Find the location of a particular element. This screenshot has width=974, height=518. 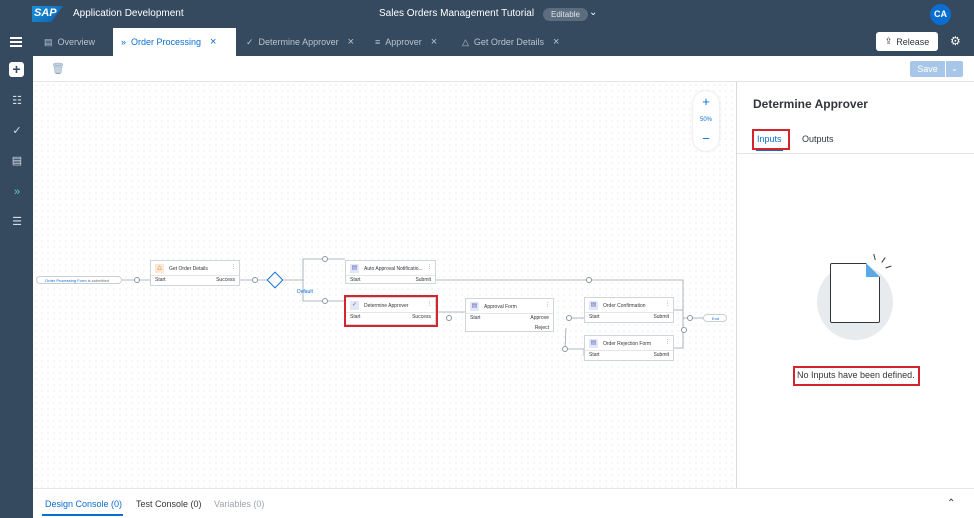

tab-label: Determine Approver is located at coordinates (298, 42).